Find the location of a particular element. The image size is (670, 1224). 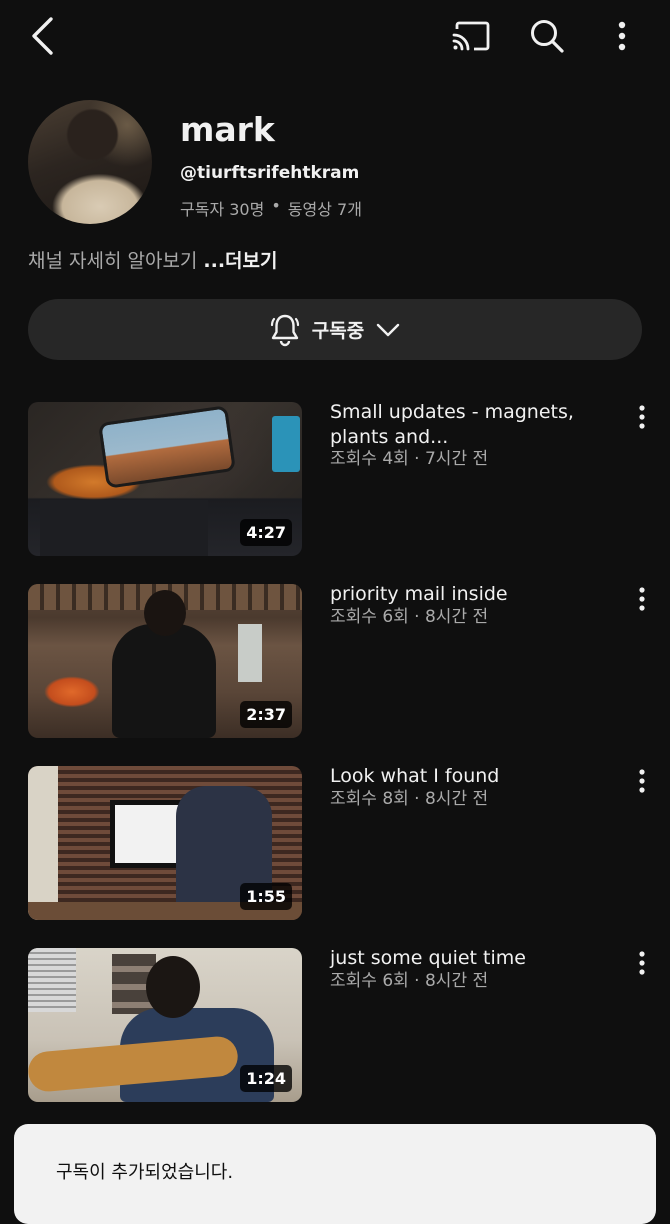

cast-button is located at coordinates (471, 36).